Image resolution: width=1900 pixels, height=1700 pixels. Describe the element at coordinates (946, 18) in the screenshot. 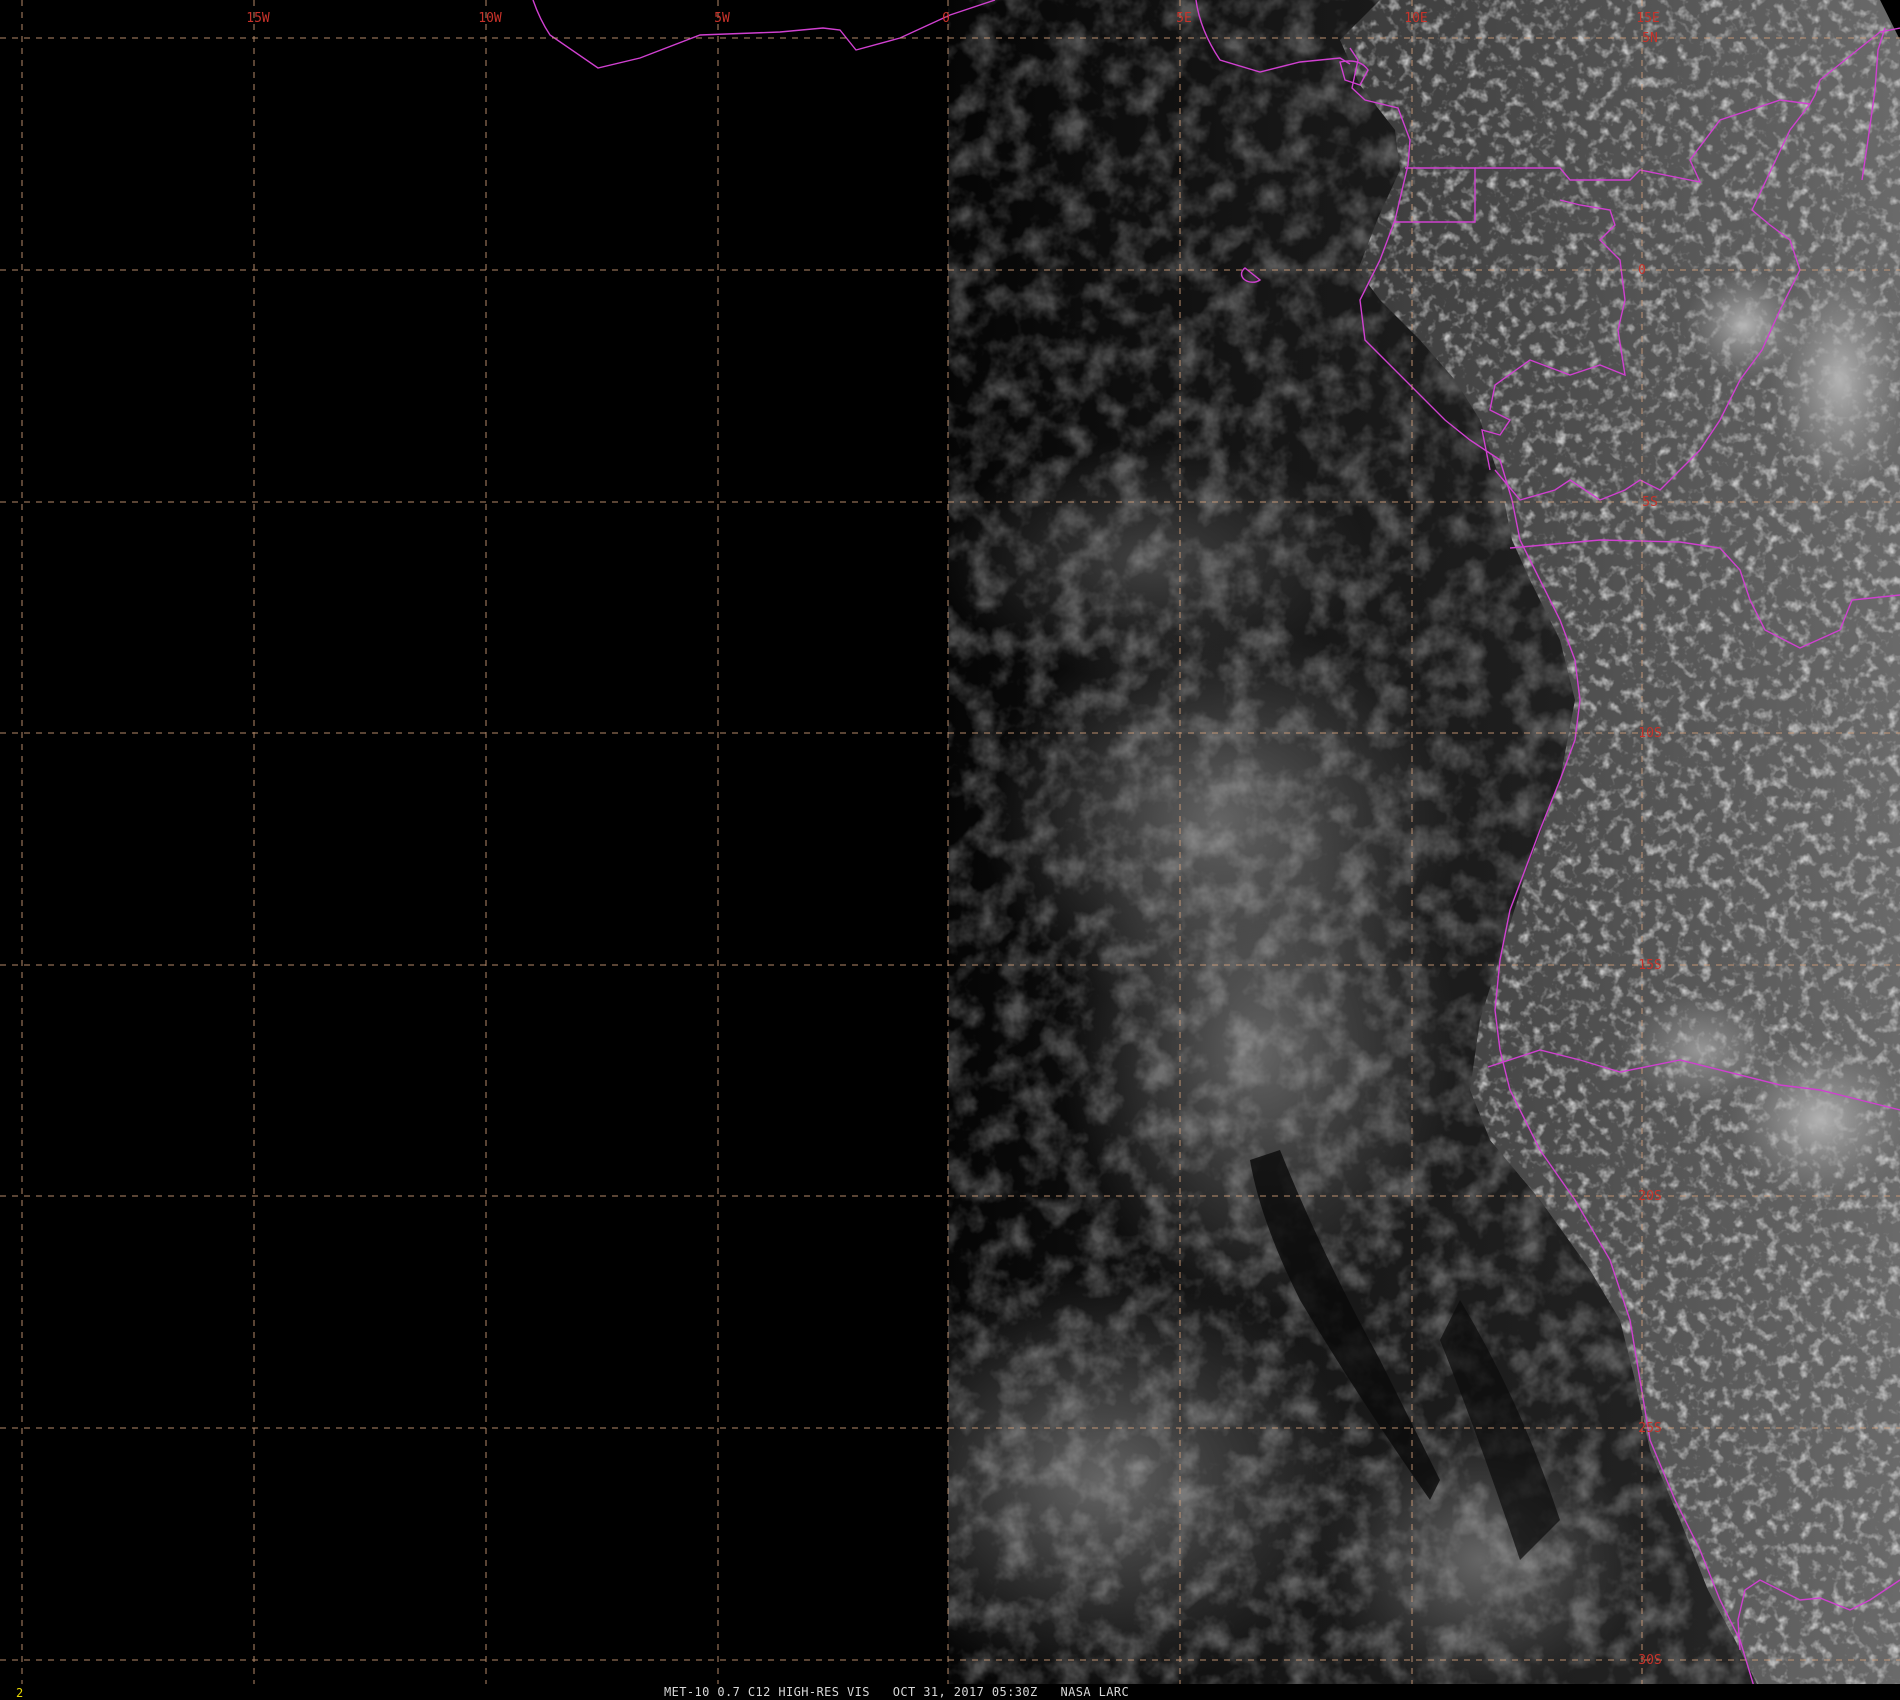

I see `lon-label-0: 0` at that location.